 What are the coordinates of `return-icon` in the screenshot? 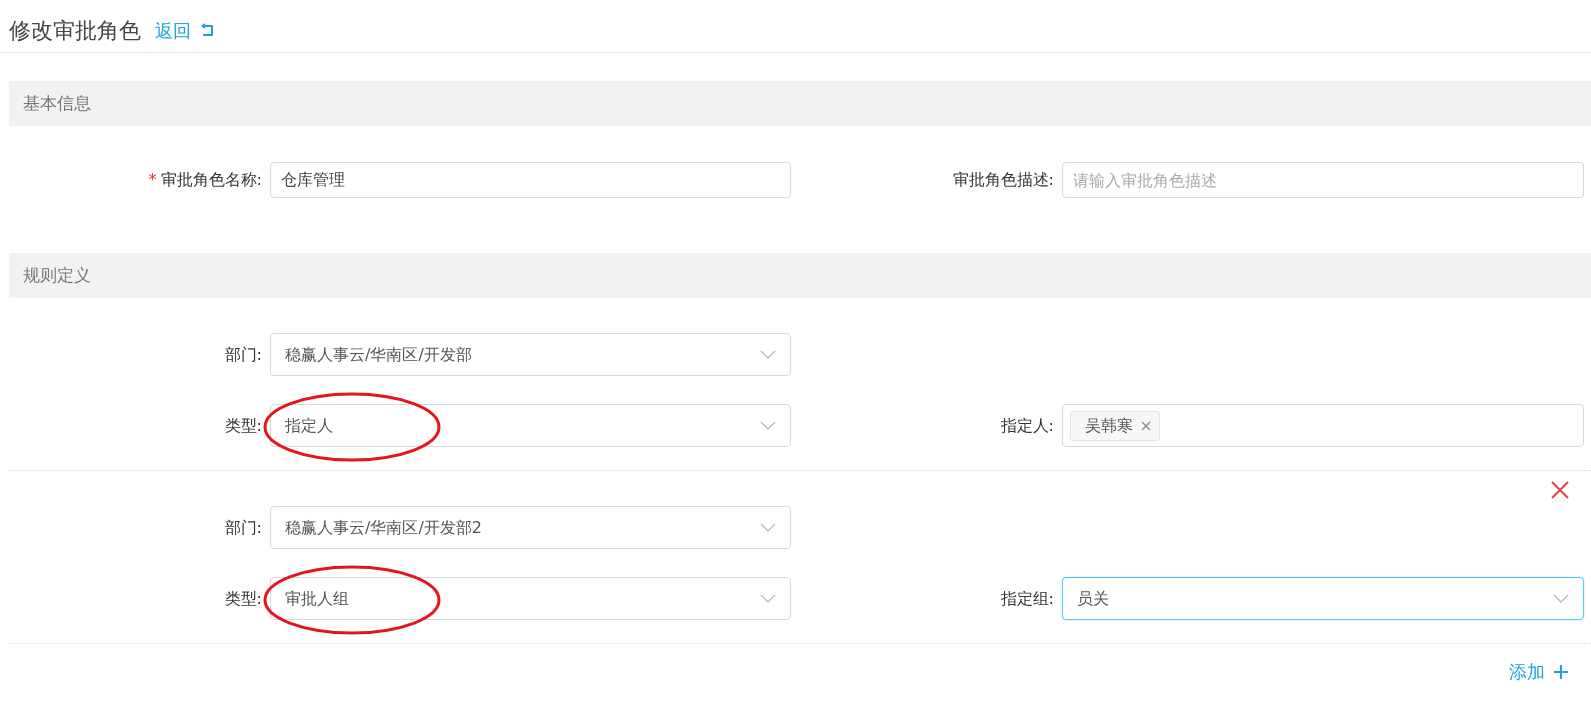 It's located at (207, 30).